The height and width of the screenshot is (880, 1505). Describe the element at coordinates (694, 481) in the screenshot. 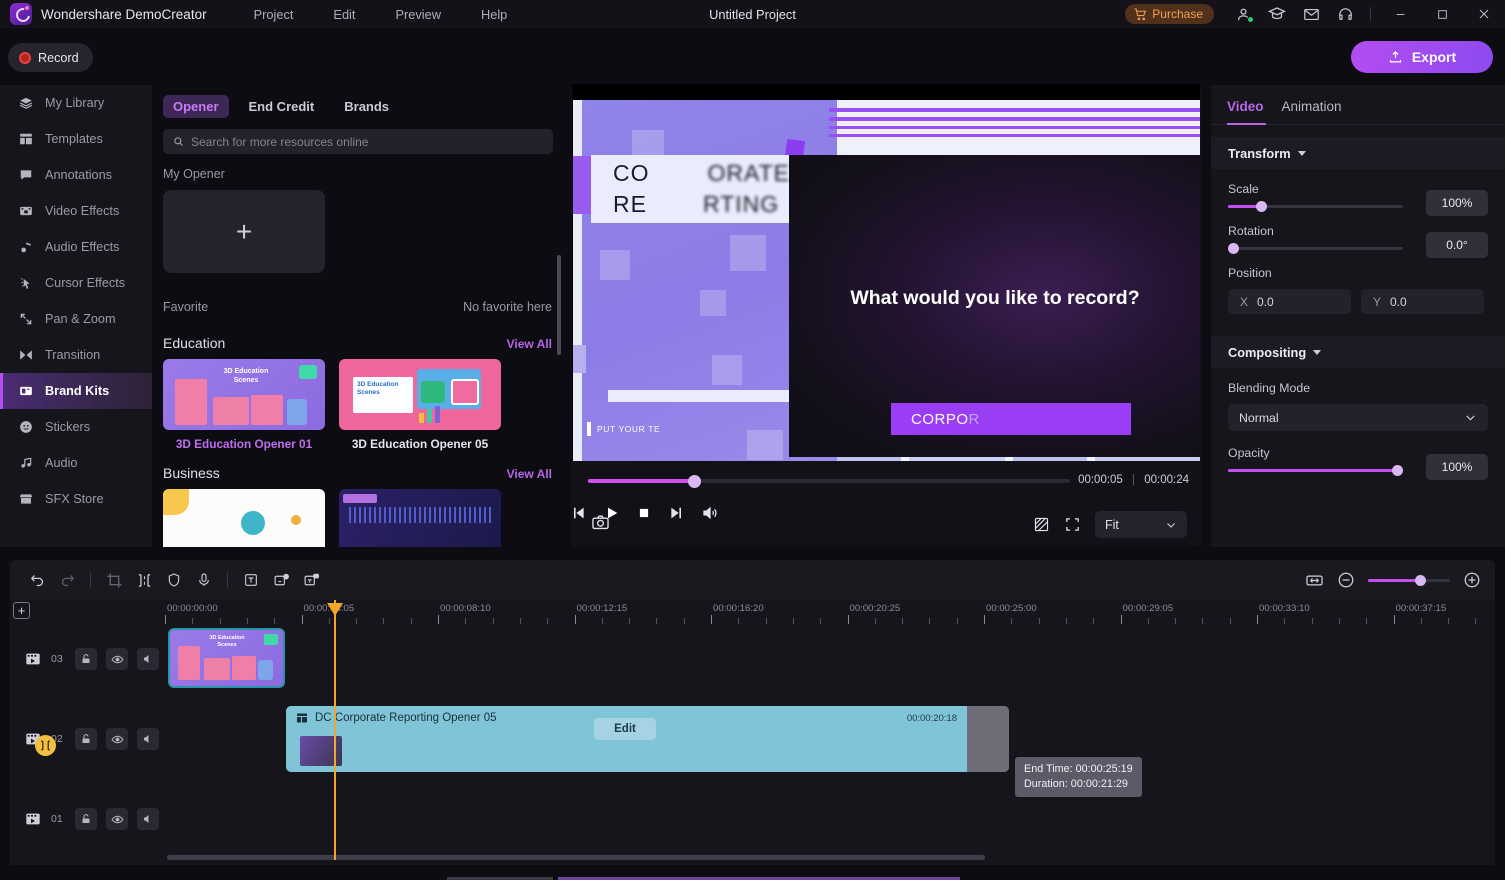

I see `seek-handle` at that location.